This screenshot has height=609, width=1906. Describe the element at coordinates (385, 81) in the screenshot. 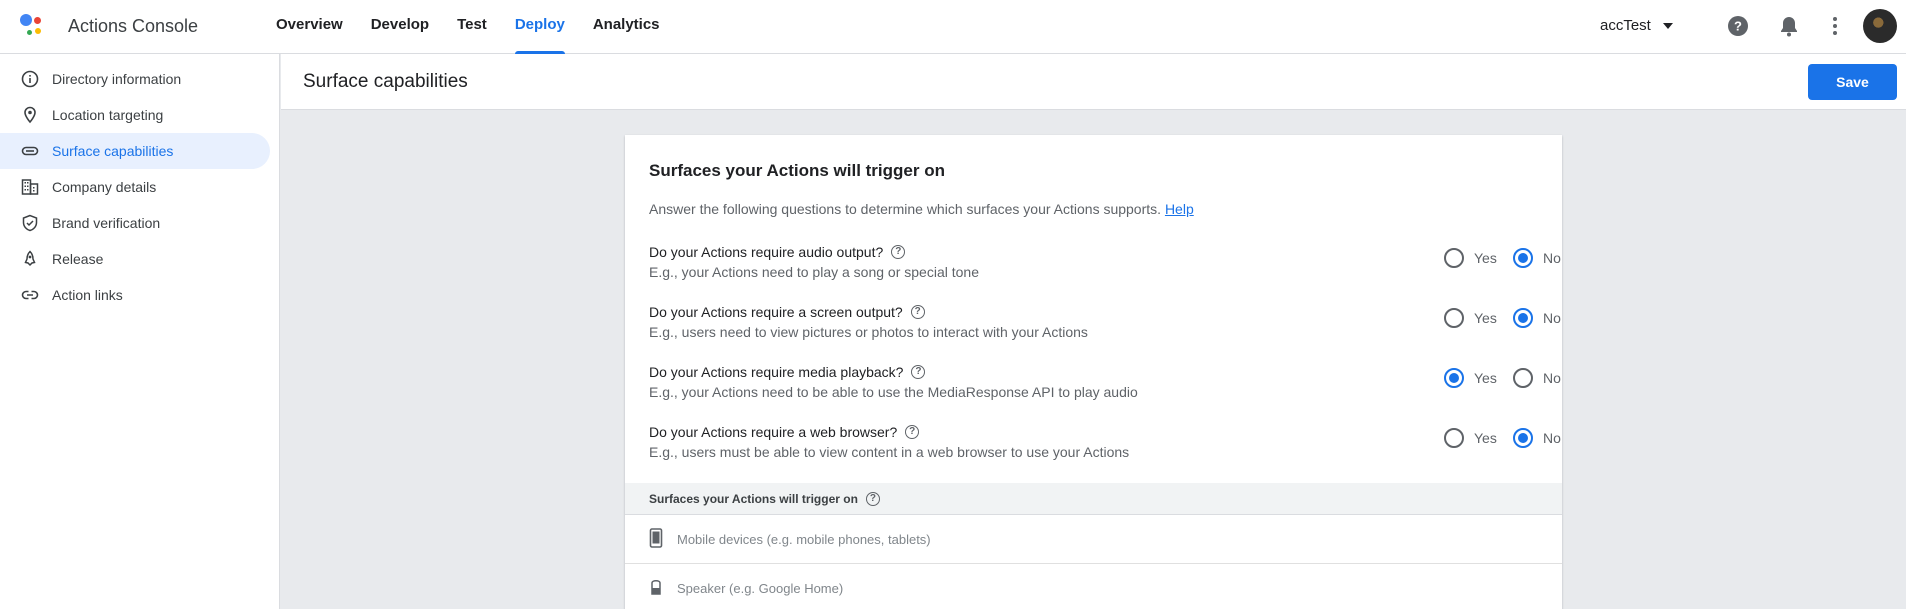

I see `page-title: Surface capabilities` at that location.